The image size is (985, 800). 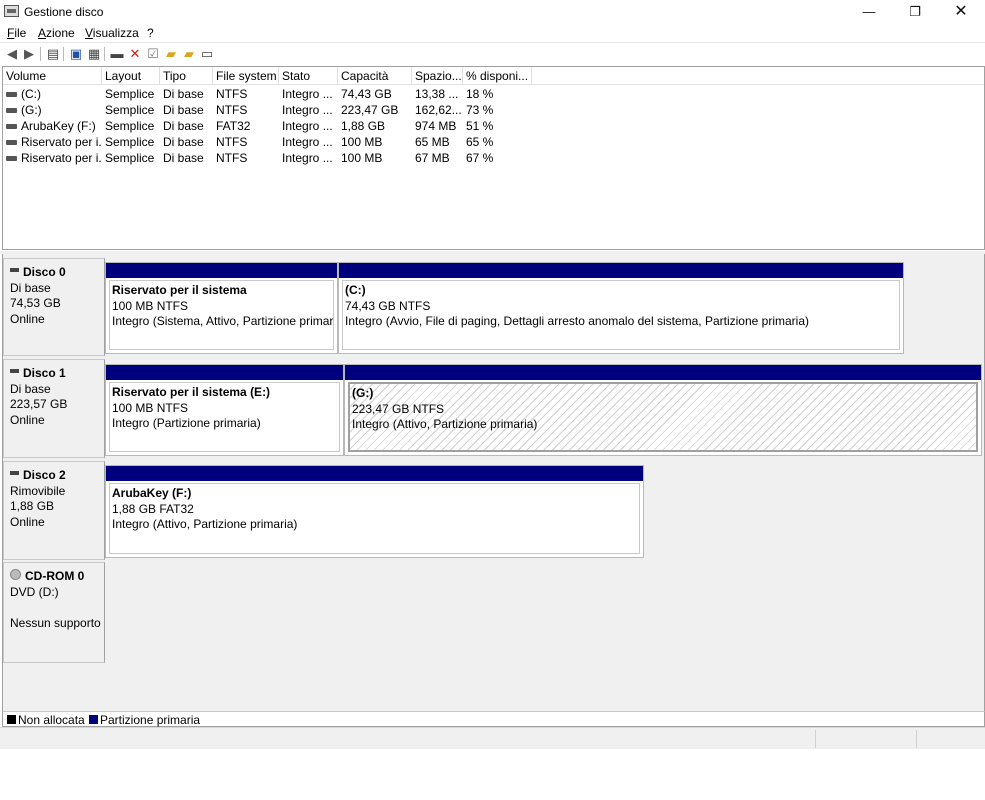 I want to click on partition-title: ArubaKey (F:), so click(x=152, y=493).